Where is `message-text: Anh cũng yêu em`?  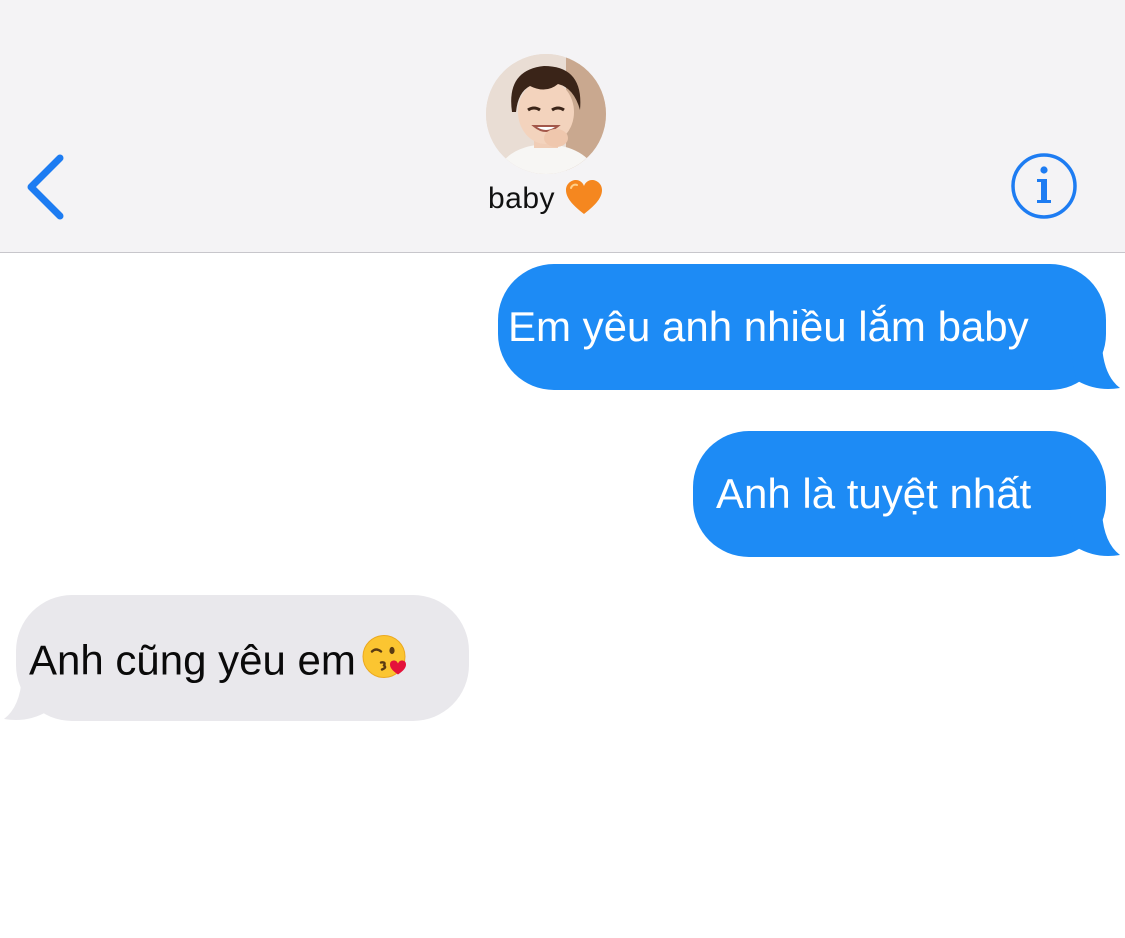 message-text: Anh cũng yêu em is located at coordinates (192, 660).